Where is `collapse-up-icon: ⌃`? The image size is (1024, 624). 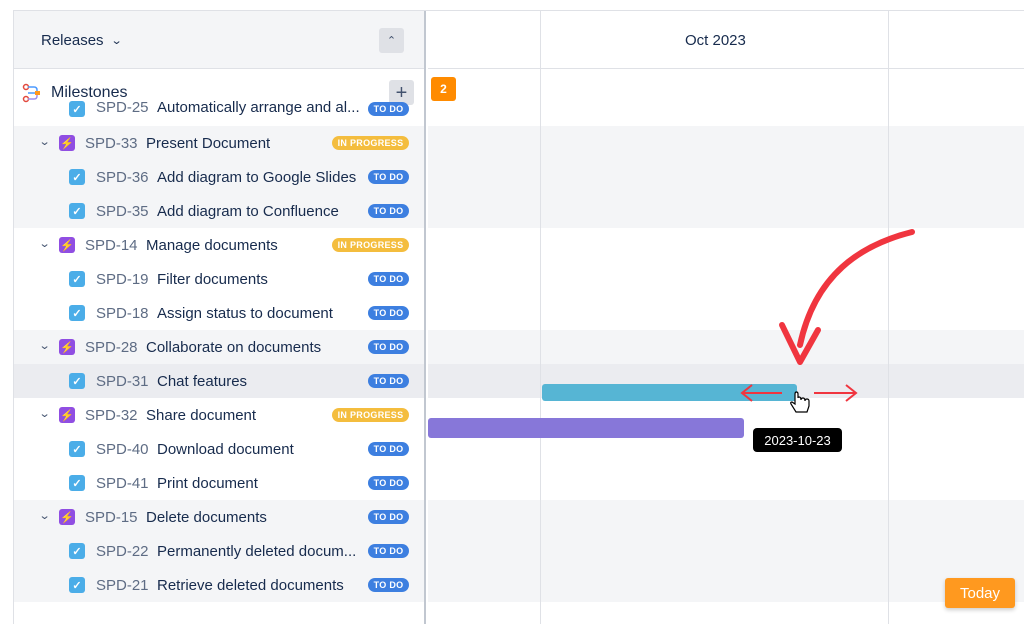
collapse-up-icon: ⌃ is located at coordinates (391, 41).